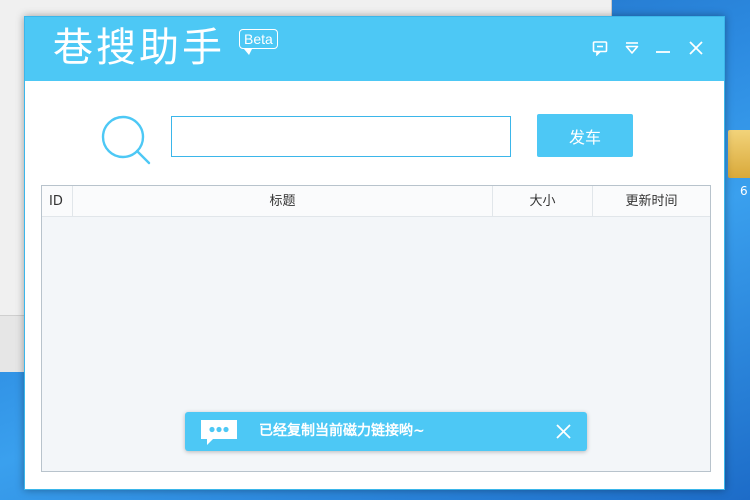  Describe the element at coordinates (585, 135) in the screenshot. I see `go-button: 发车` at that location.